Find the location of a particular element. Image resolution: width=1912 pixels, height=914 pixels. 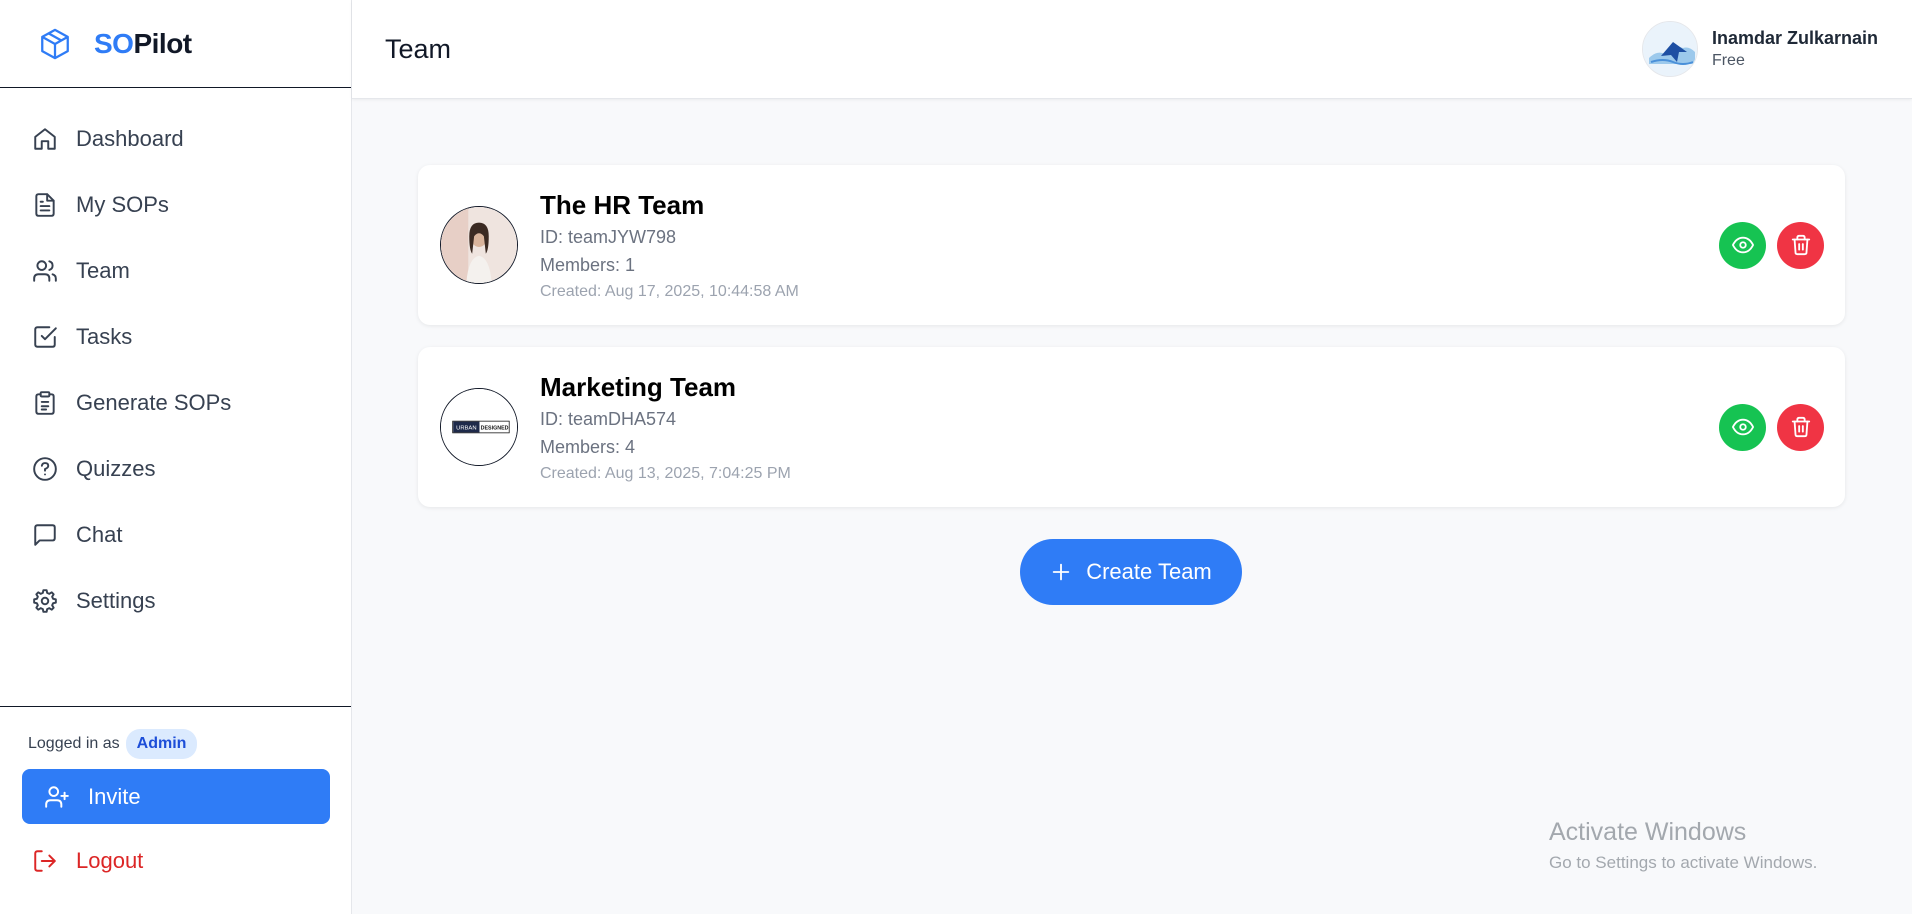

role-badge: Admin is located at coordinates (161, 744).